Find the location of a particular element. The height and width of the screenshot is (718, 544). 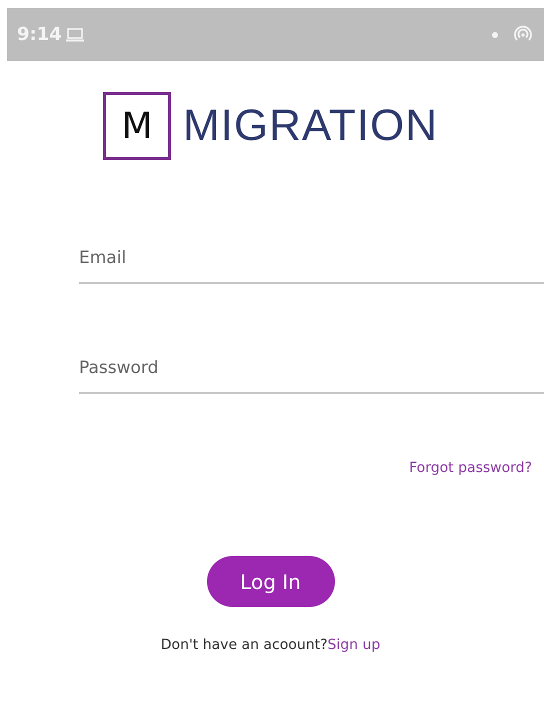

laptop-icon is located at coordinates (74, 34).